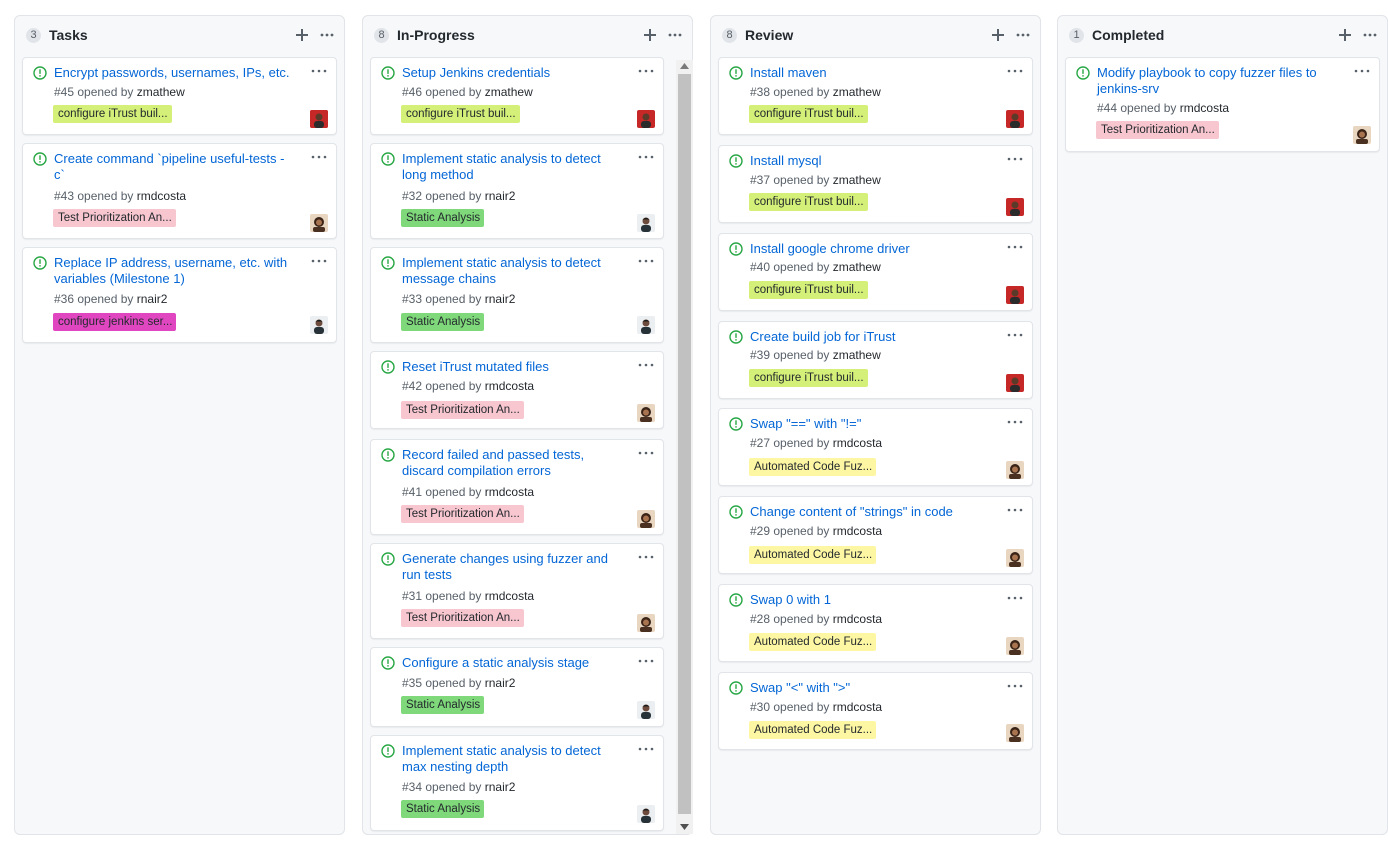  I want to click on card-title: Swap "==" with "!=", so click(870, 424).